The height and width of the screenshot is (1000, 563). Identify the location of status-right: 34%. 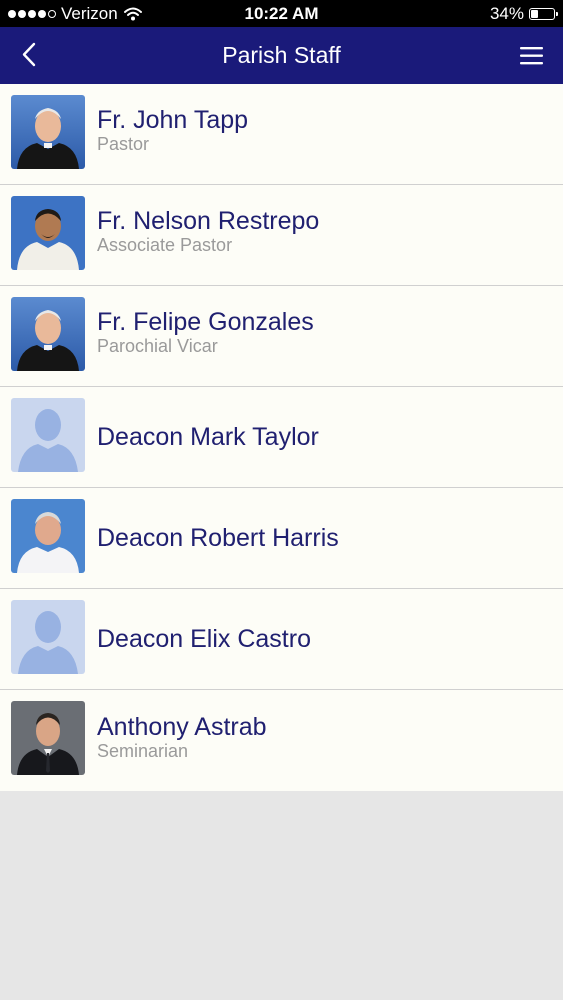
(523, 14).